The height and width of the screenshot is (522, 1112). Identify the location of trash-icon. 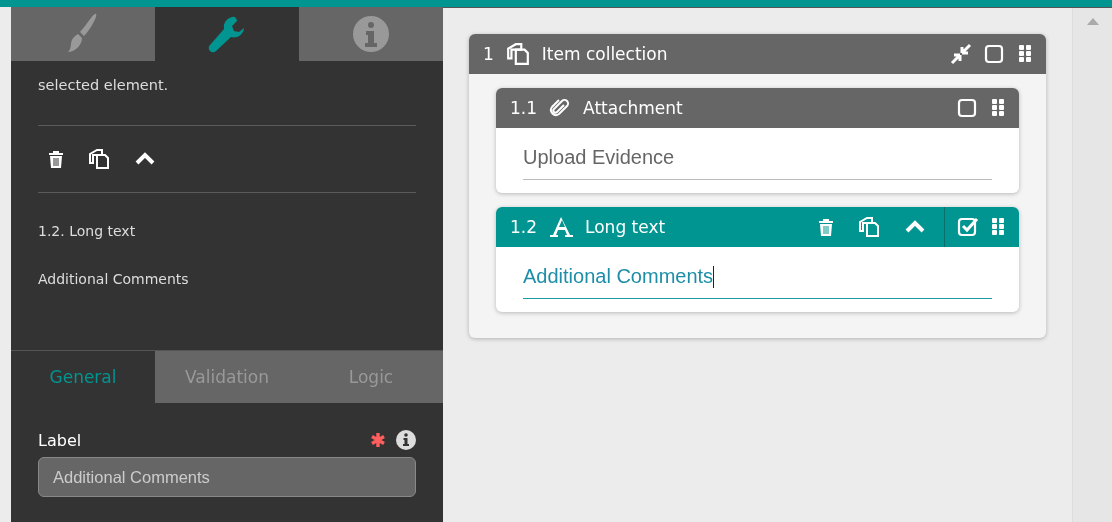
(56, 159).